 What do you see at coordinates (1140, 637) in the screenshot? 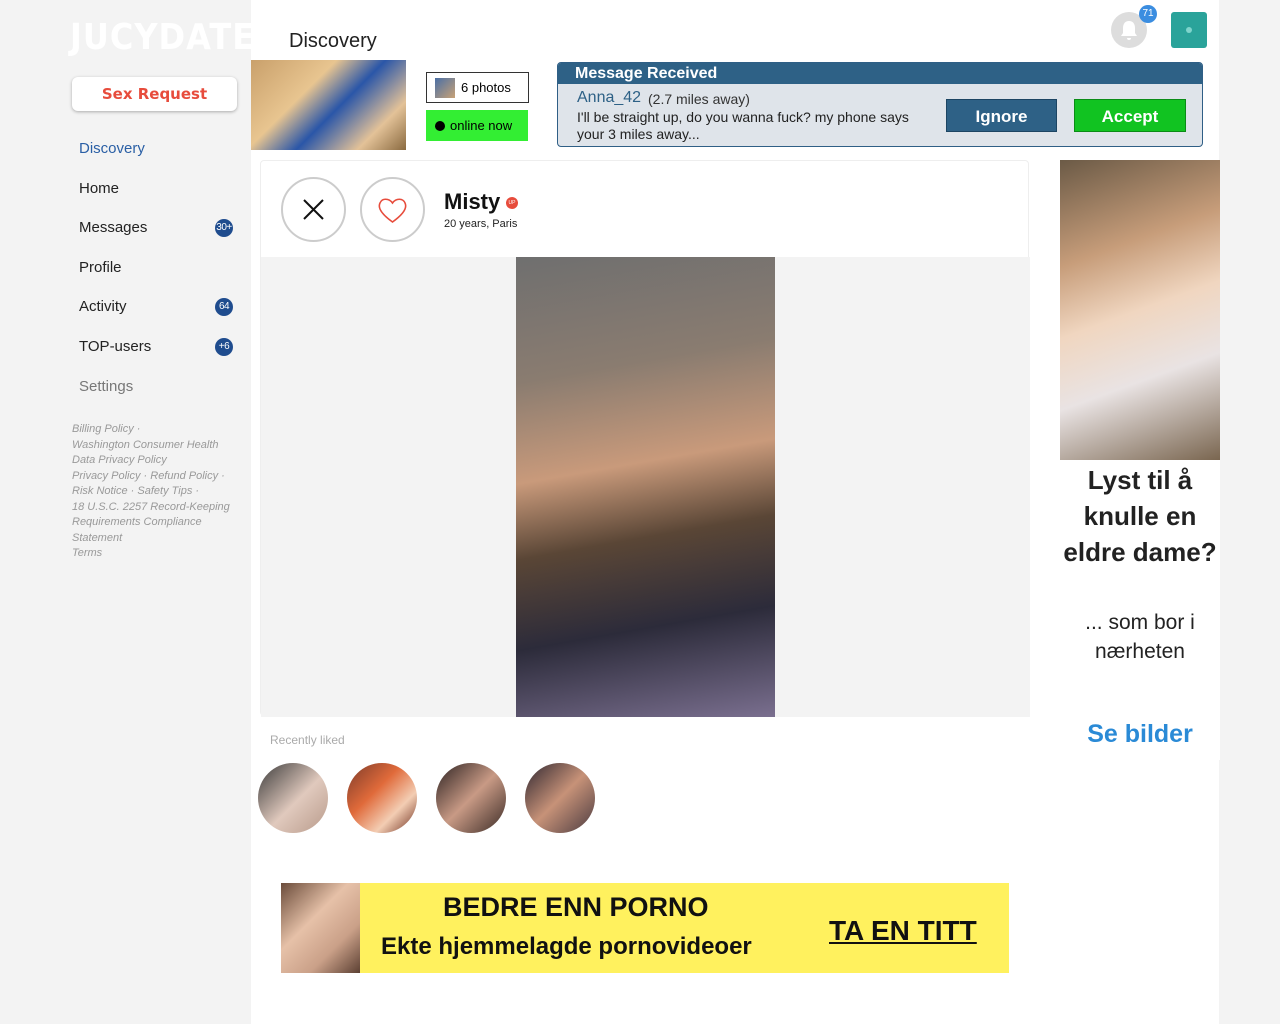
I see `ad-subtext: ... som bor i nærheten` at bounding box center [1140, 637].